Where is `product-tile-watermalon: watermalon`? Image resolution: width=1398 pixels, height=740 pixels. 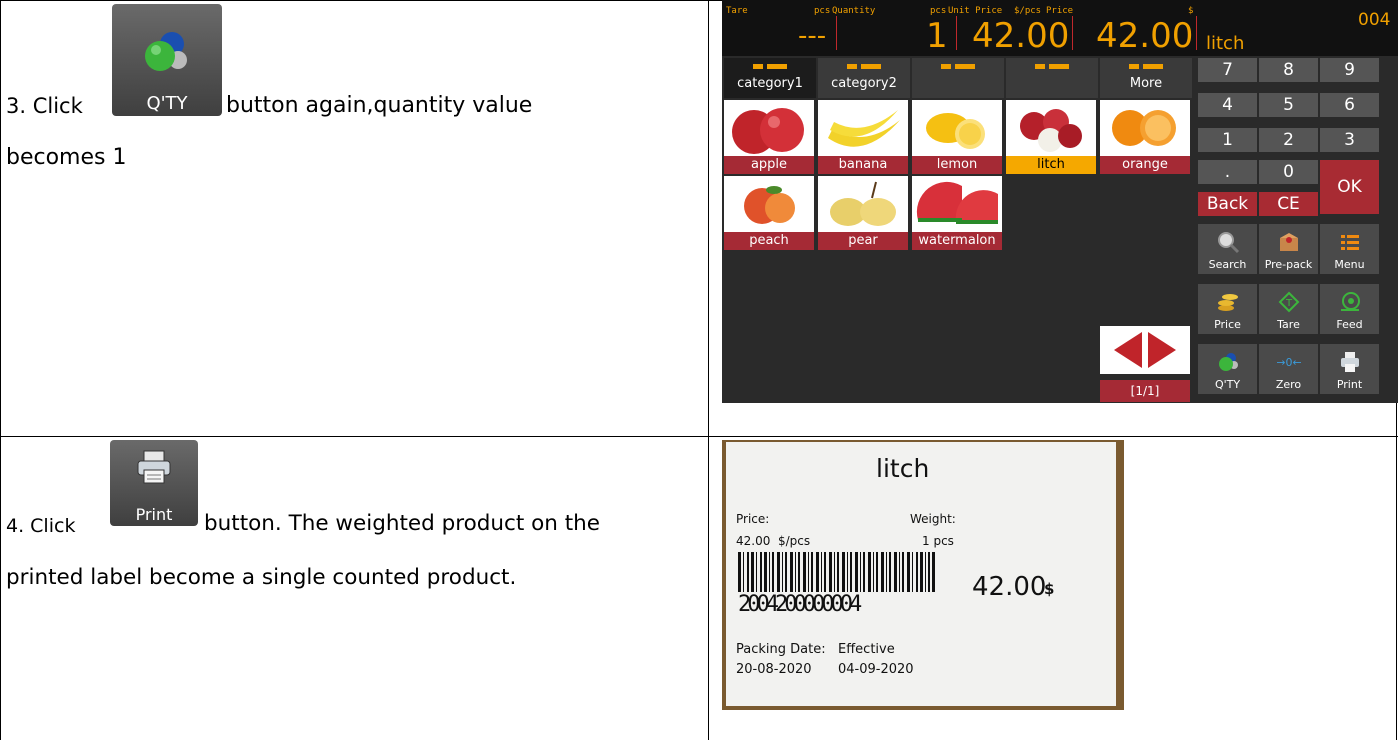
product-tile-watermalon: watermalon is located at coordinates (957, 213).